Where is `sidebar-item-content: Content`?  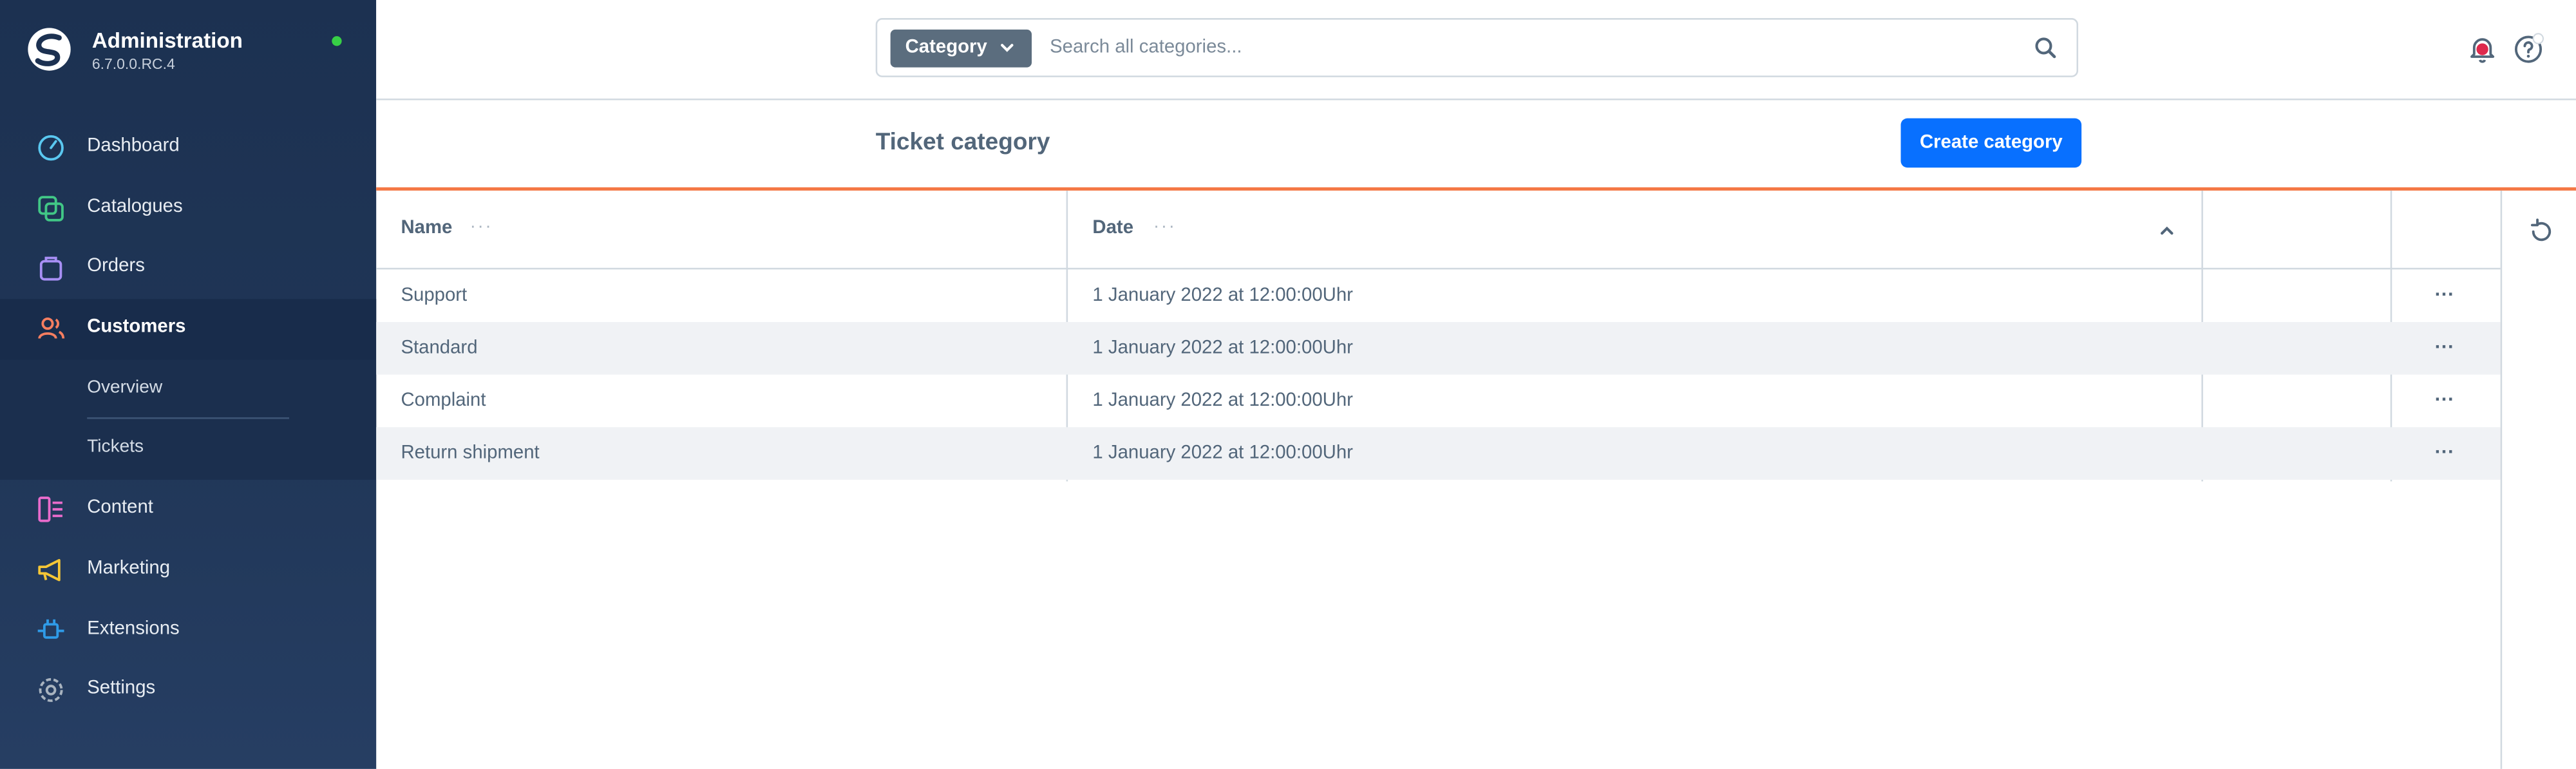 sidebar-item-content: Content is located at coordinates (188, 510).